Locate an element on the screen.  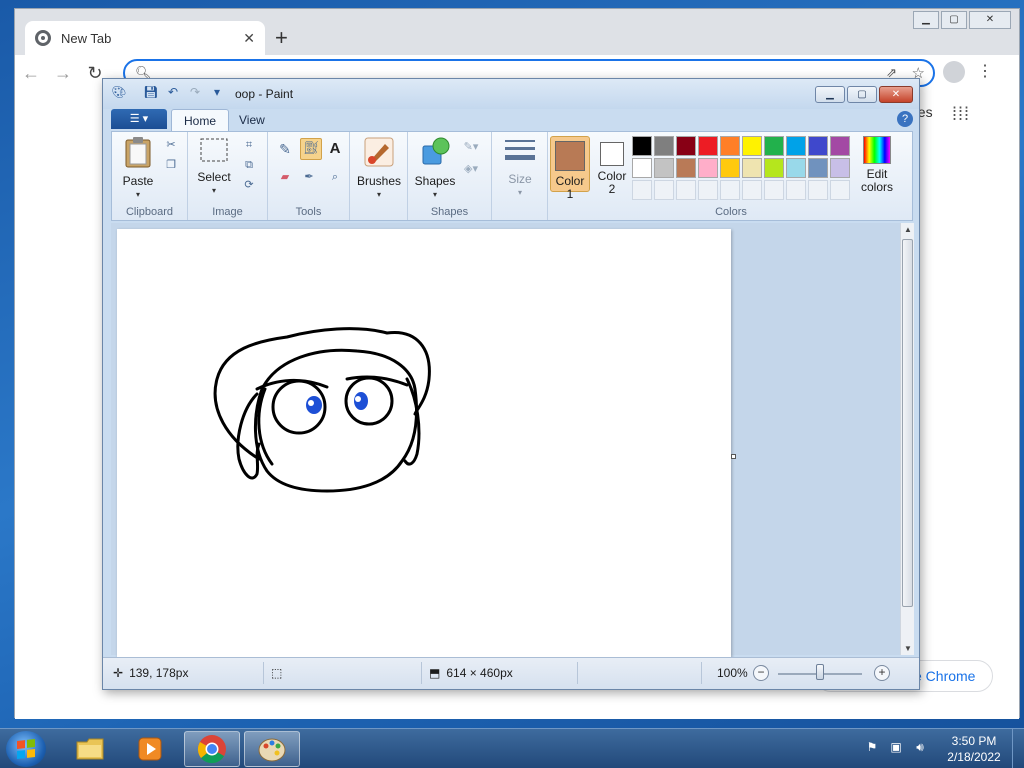
image-group-label: Image is located at coordinates (227, 212).